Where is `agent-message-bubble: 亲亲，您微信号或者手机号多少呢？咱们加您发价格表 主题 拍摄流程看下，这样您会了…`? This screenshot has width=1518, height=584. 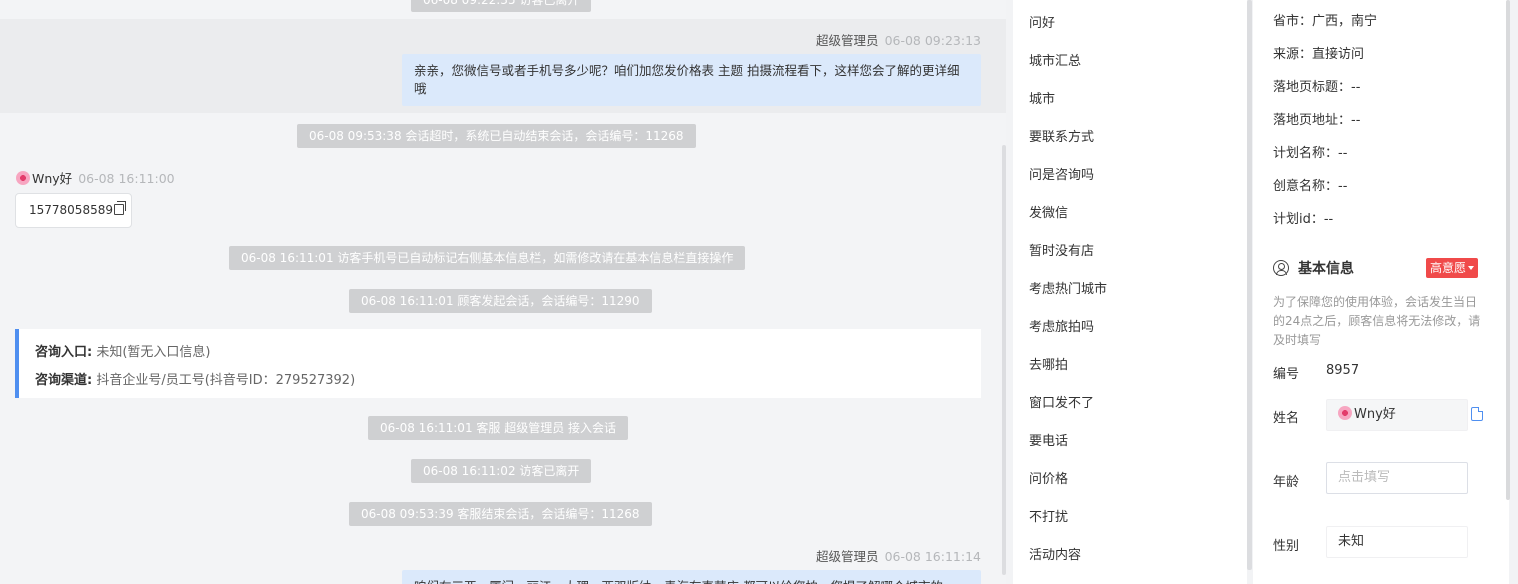
agent-message-bubble: 亲亲，您微信号或者手机号多少呢？咱们加您发价格表 主题 拍摄流程看下，这样您会了… is located at coordinates (691, 80).